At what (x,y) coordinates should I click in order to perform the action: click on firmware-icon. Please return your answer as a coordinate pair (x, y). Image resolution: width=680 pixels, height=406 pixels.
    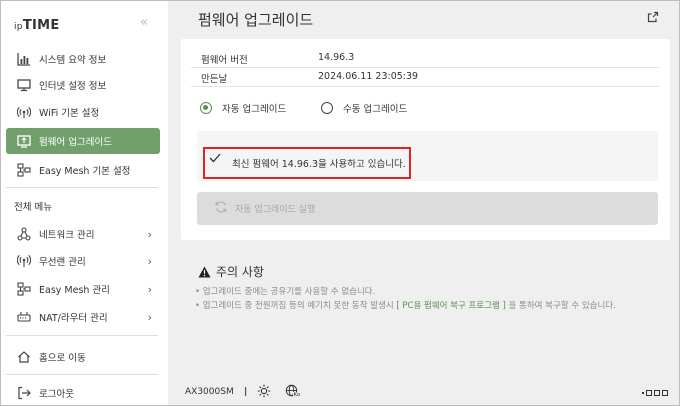
    Looking at the image, I should click on (24, 141).